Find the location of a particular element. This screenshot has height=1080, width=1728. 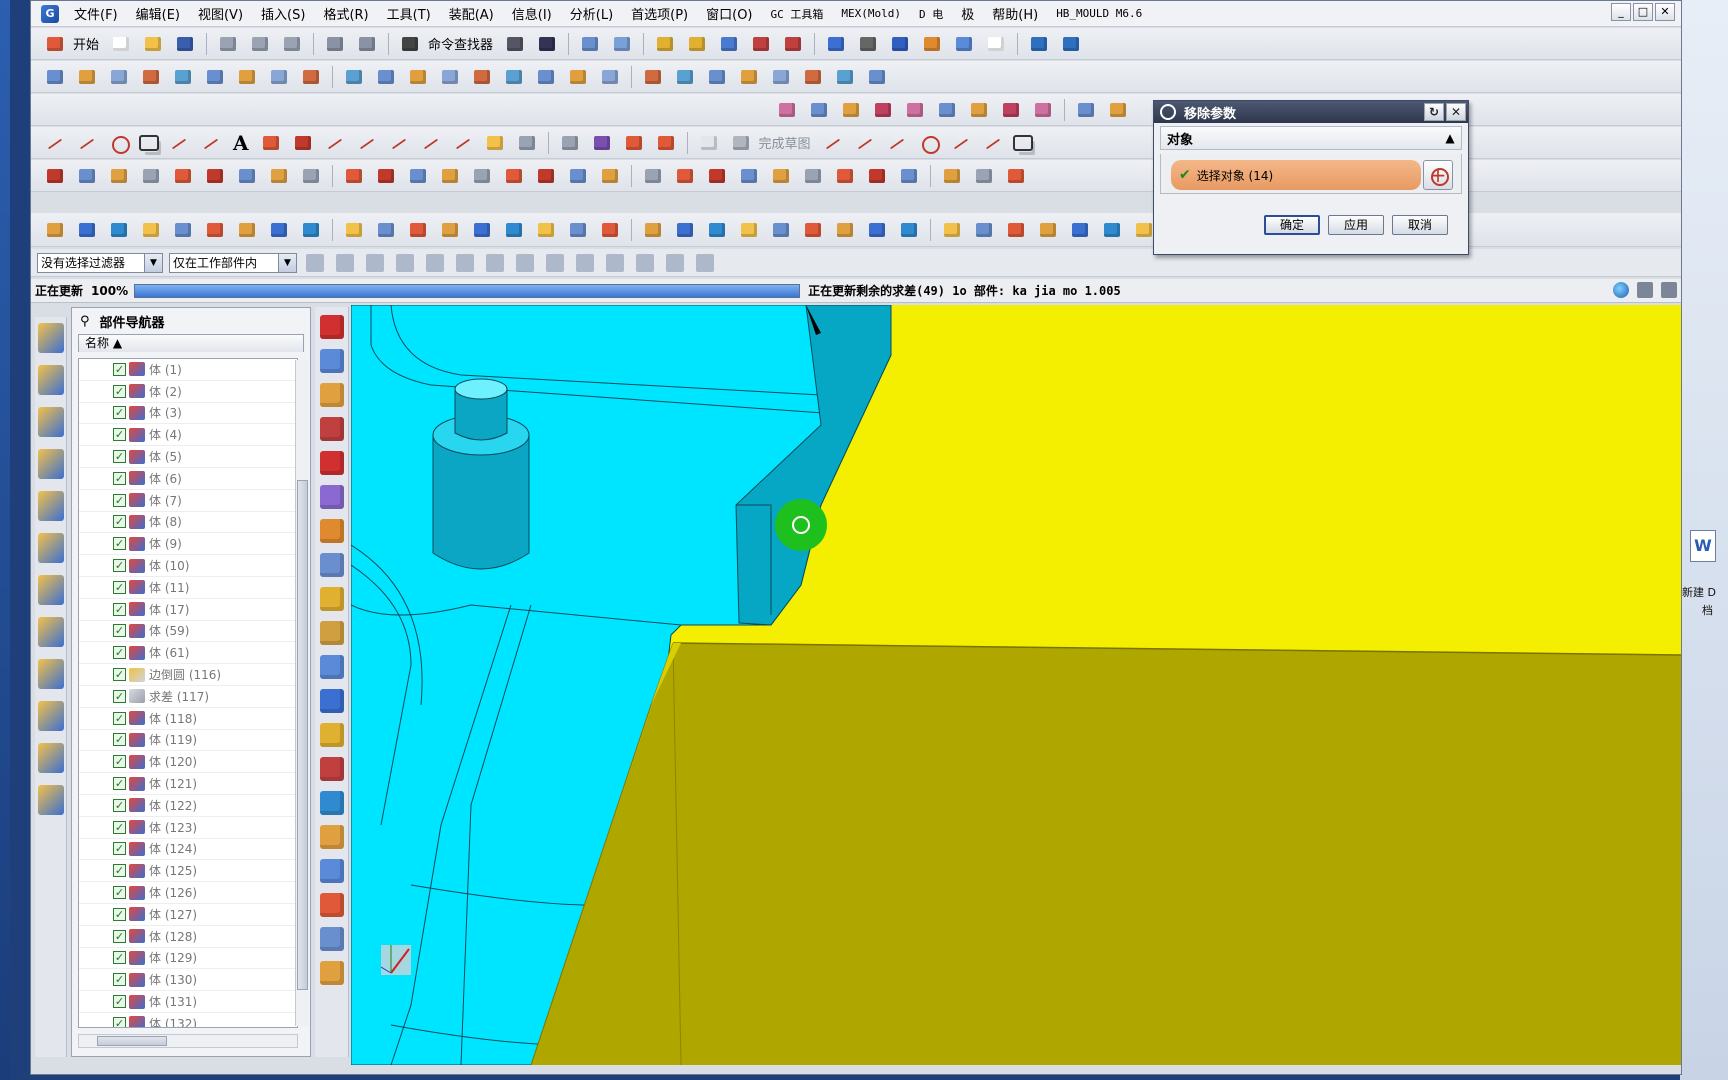

cancel-button: 取消 is located at coordinates (1420, 225).